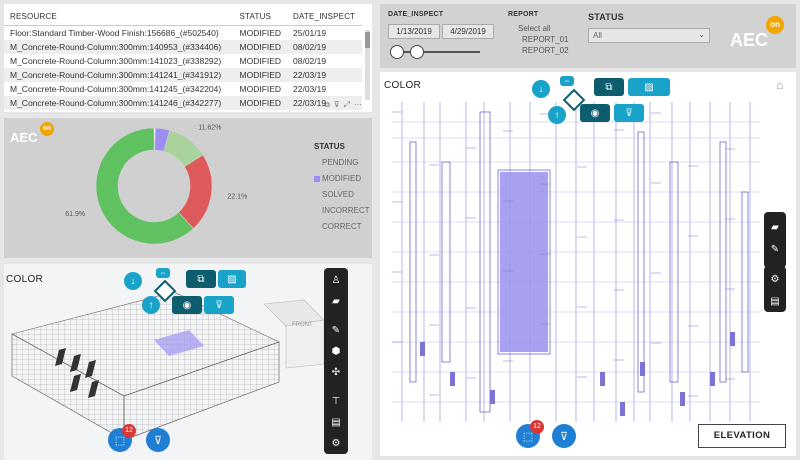  What do you see at coordinates (342, 211) in the screenshot?
I see `legend-item-incorrect: INCORRECT` at bounding box center [342, 211].